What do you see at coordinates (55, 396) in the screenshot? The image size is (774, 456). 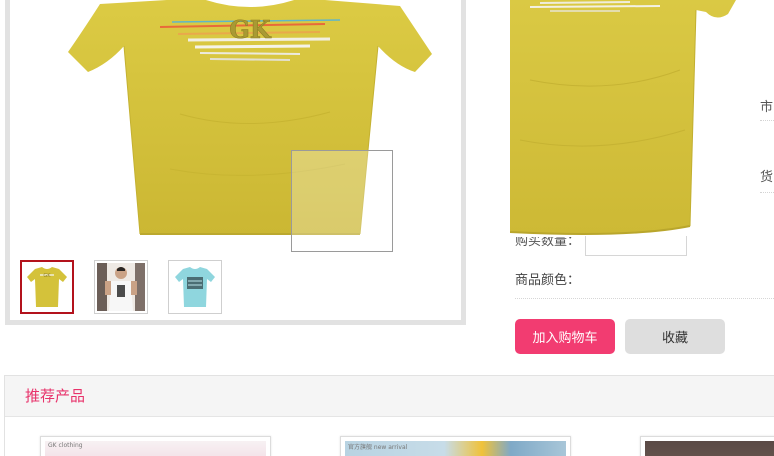 I see `recommended-title: 推荐产品` at bounding box center [55, 396].